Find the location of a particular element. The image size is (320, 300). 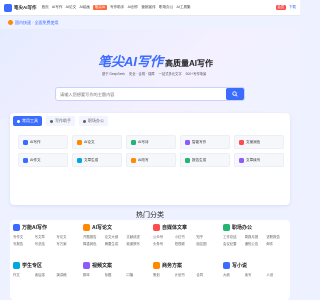

category-links: 脚本 标题 口播 is located at coordinates (115, 274).